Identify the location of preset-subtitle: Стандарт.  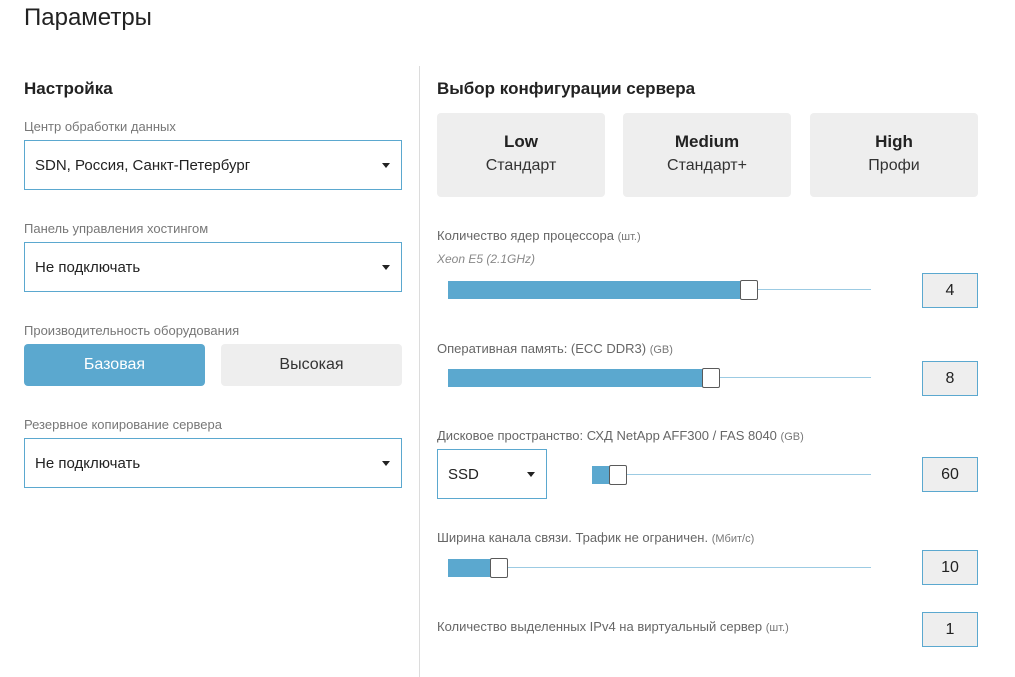
(521, 165).